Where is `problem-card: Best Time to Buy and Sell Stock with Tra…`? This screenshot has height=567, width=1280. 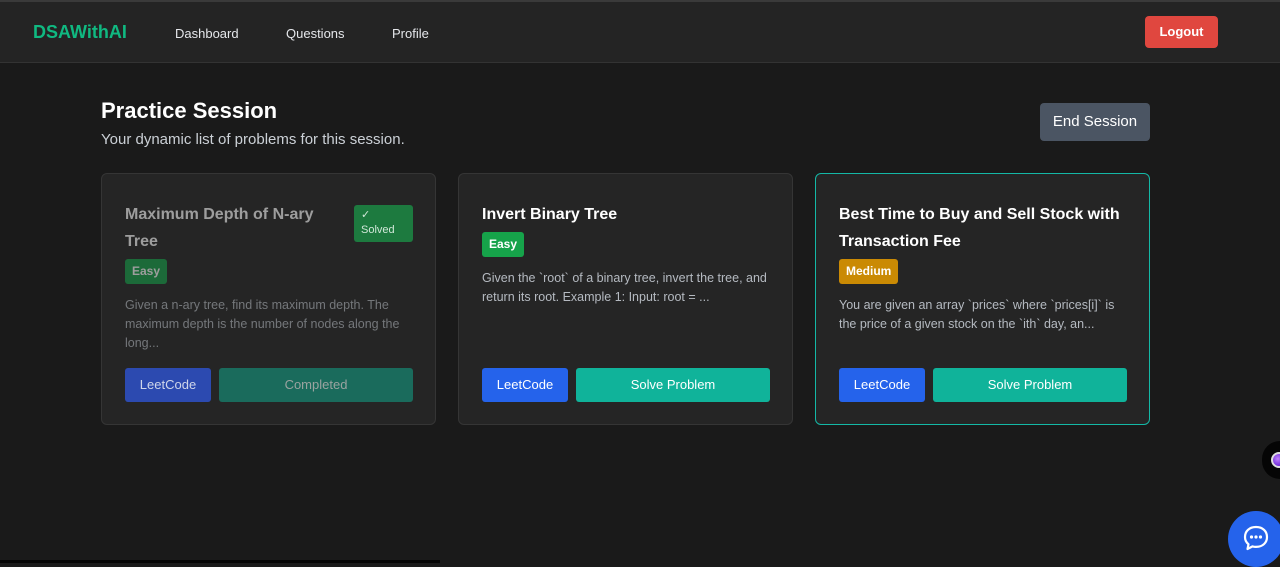 problem-card: Best Time to Buy and Sell Stock with Tra… is located at coordinates (982, 299).